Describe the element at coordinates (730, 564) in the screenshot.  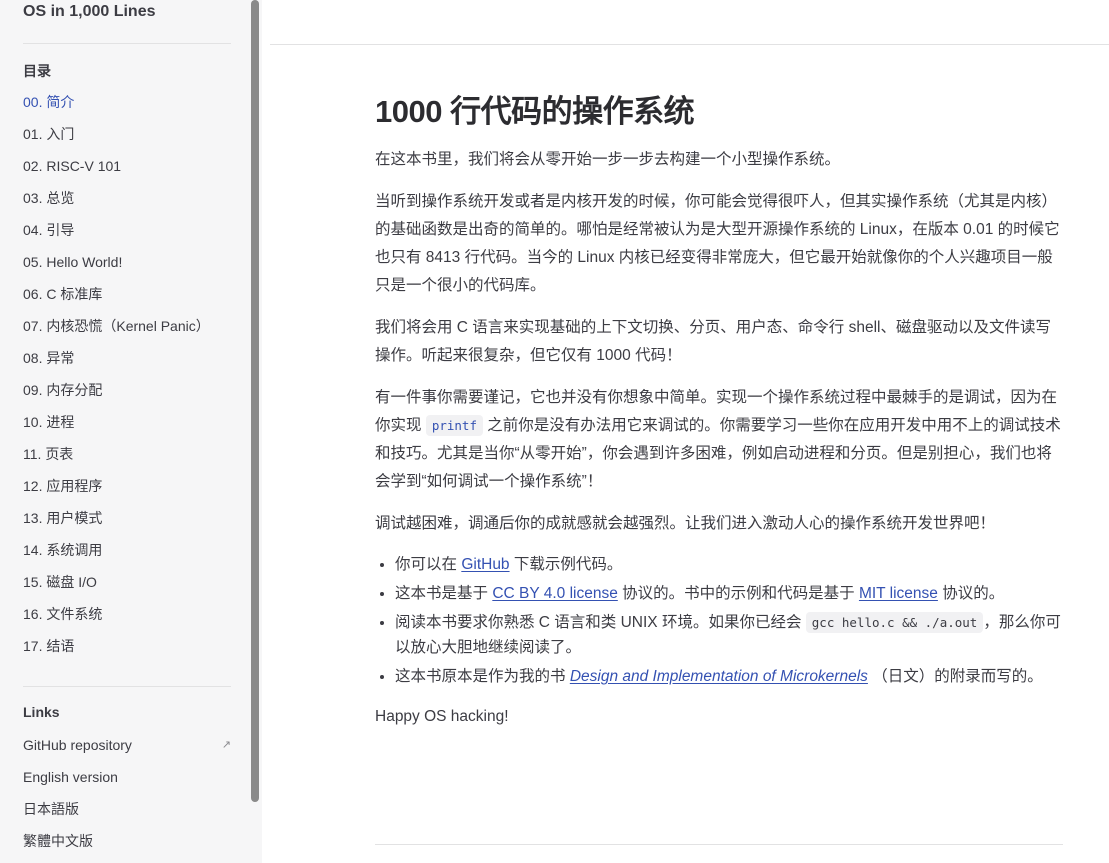
I see `list-item: 你可以在 GitHub 下载示例代码。` at that location.